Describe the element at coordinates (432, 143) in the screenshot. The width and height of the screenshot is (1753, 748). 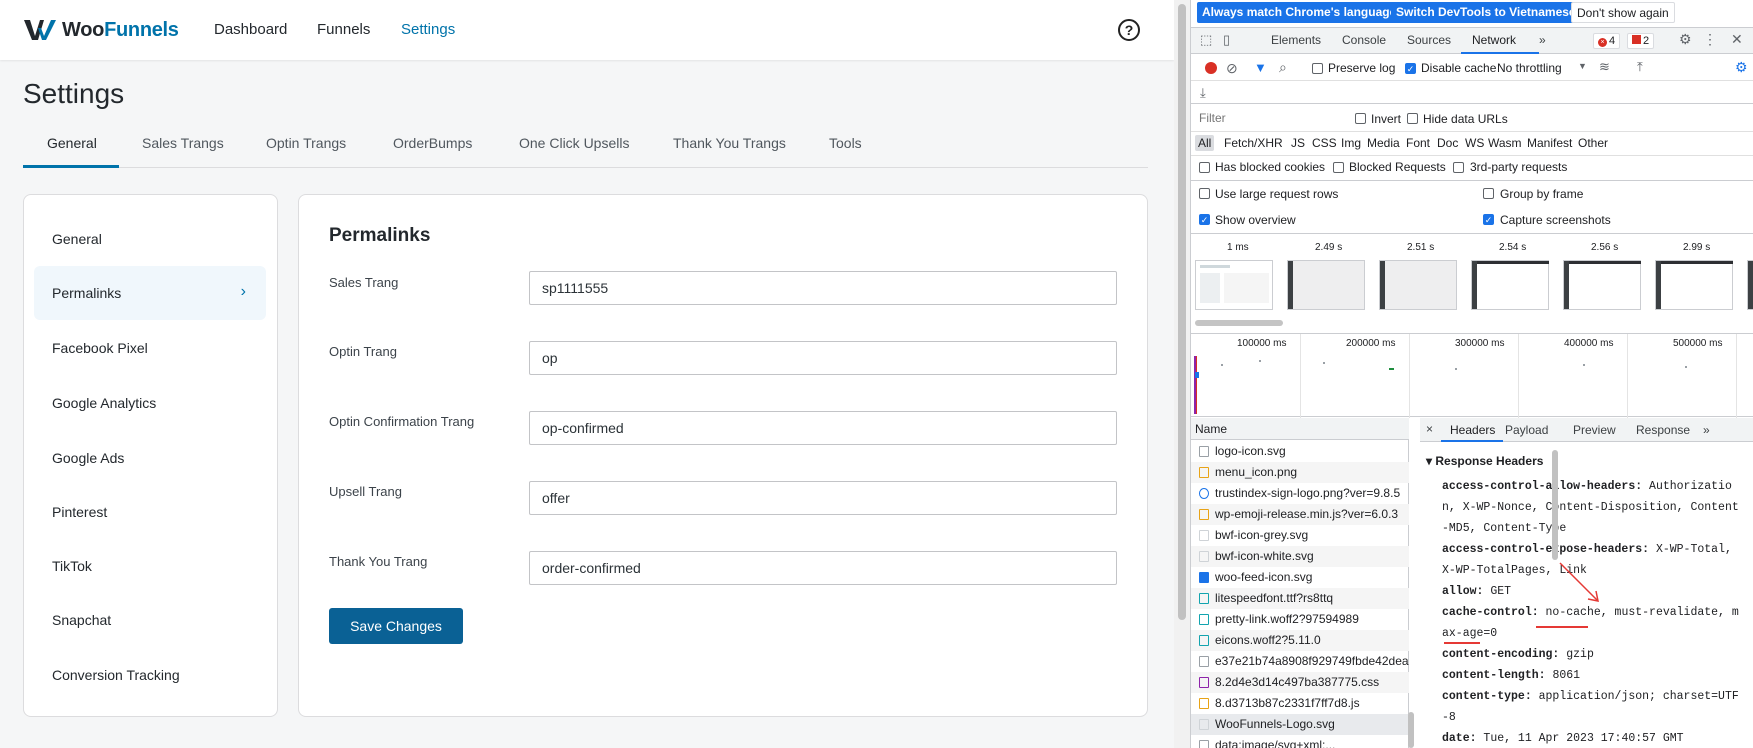
I see `tab-orderbumps: OrderBumps` at that location.